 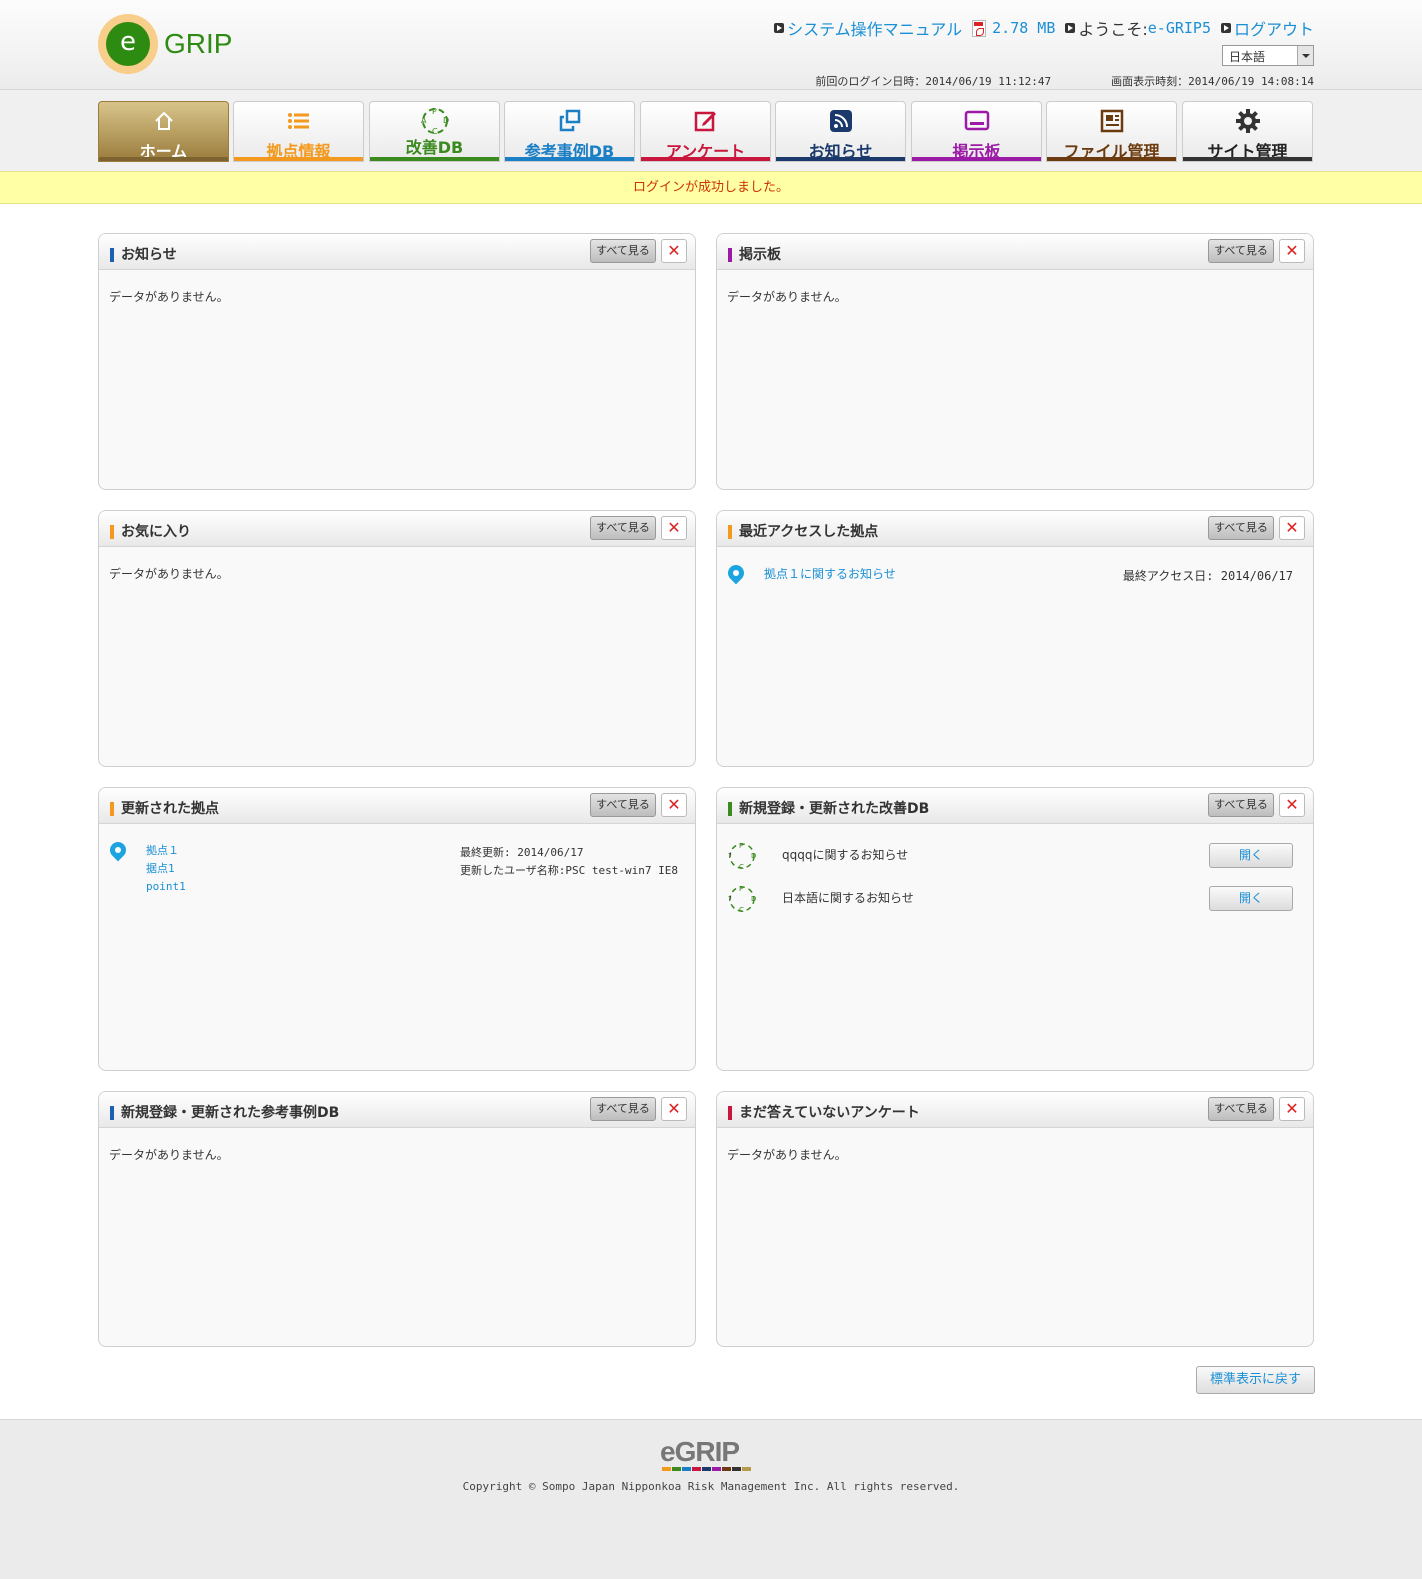 What do you see at coordinates (397, 806) in the screenshot?
I see `panel-header: 更新された拠点 すべて見る ✕` at bounding box center [397, 806].